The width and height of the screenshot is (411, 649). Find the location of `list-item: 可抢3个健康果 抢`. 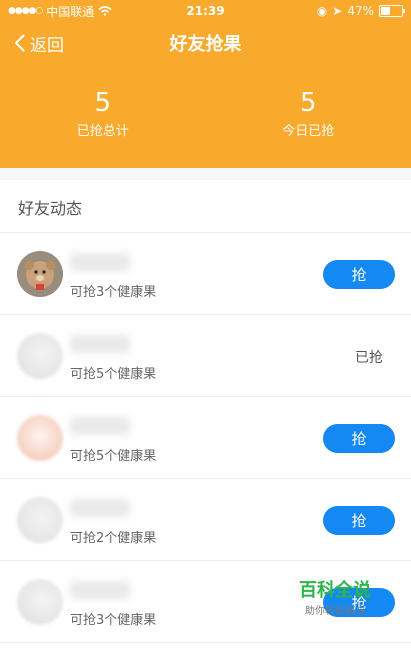

list-item: 可抢3个健康果 抢 is located at coordinates (205, 274).